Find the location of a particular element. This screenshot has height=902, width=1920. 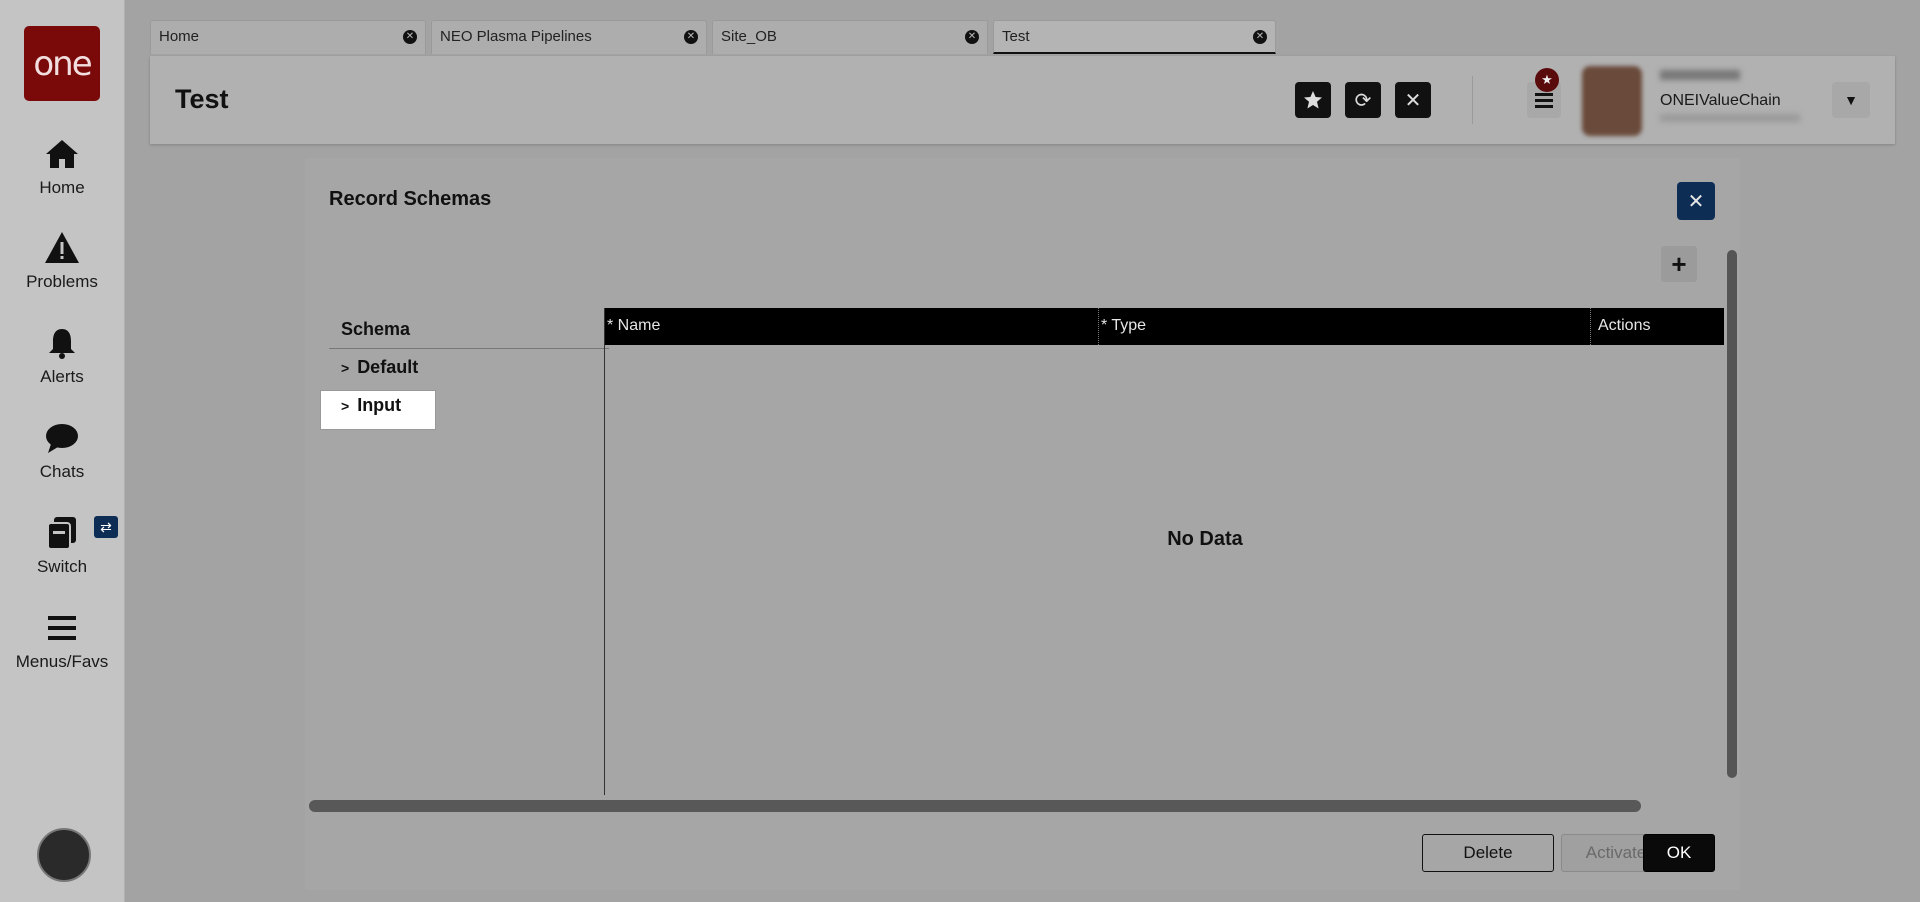

empty-state-text: No Data is located at coordinates (1205, 539).